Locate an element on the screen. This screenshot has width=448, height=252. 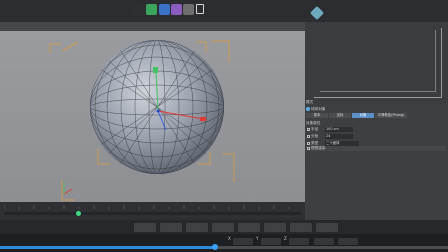
top-toolbar is located at coordinates (224, 11).